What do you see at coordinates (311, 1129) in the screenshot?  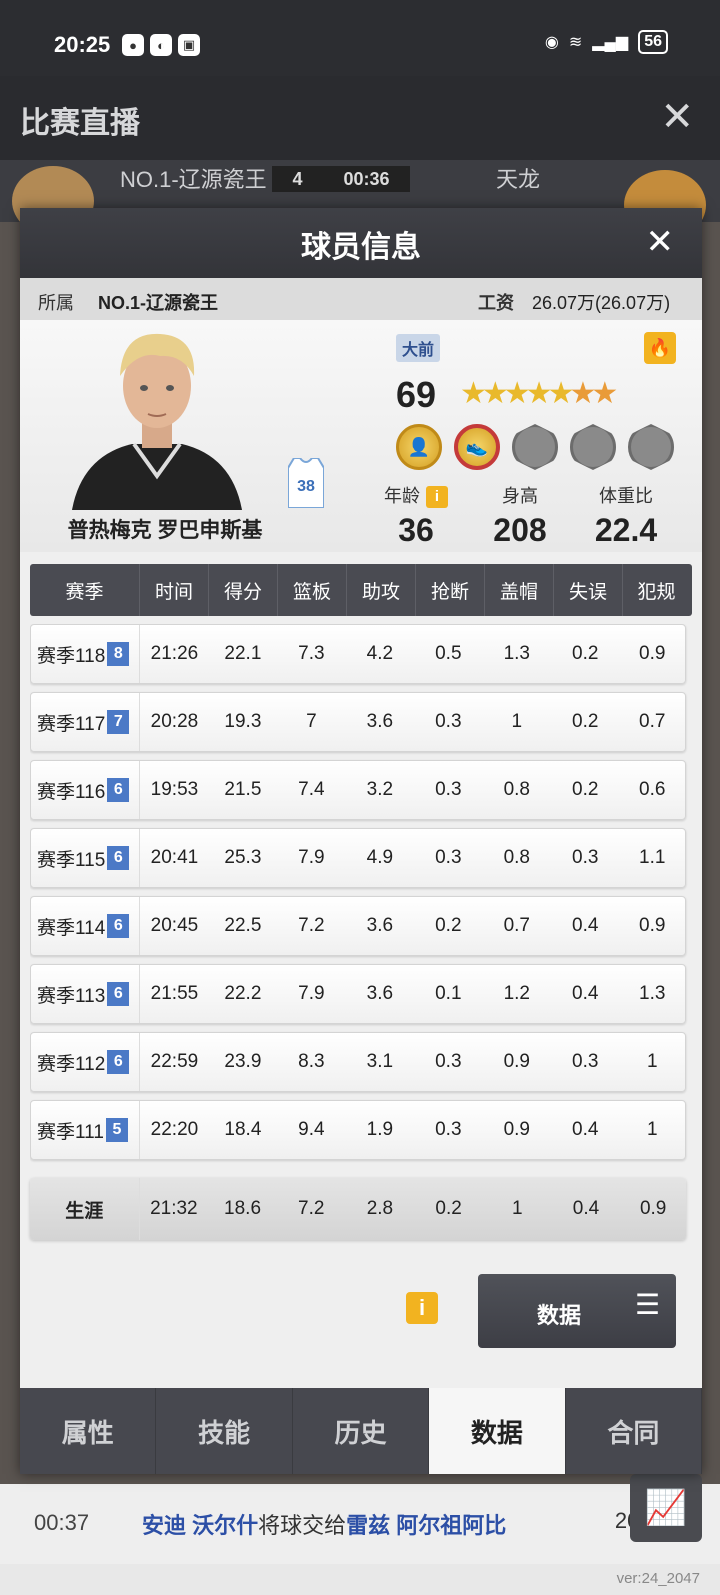 I see `cell-rebounds: 9.4` at bounding box center [311, 1129].